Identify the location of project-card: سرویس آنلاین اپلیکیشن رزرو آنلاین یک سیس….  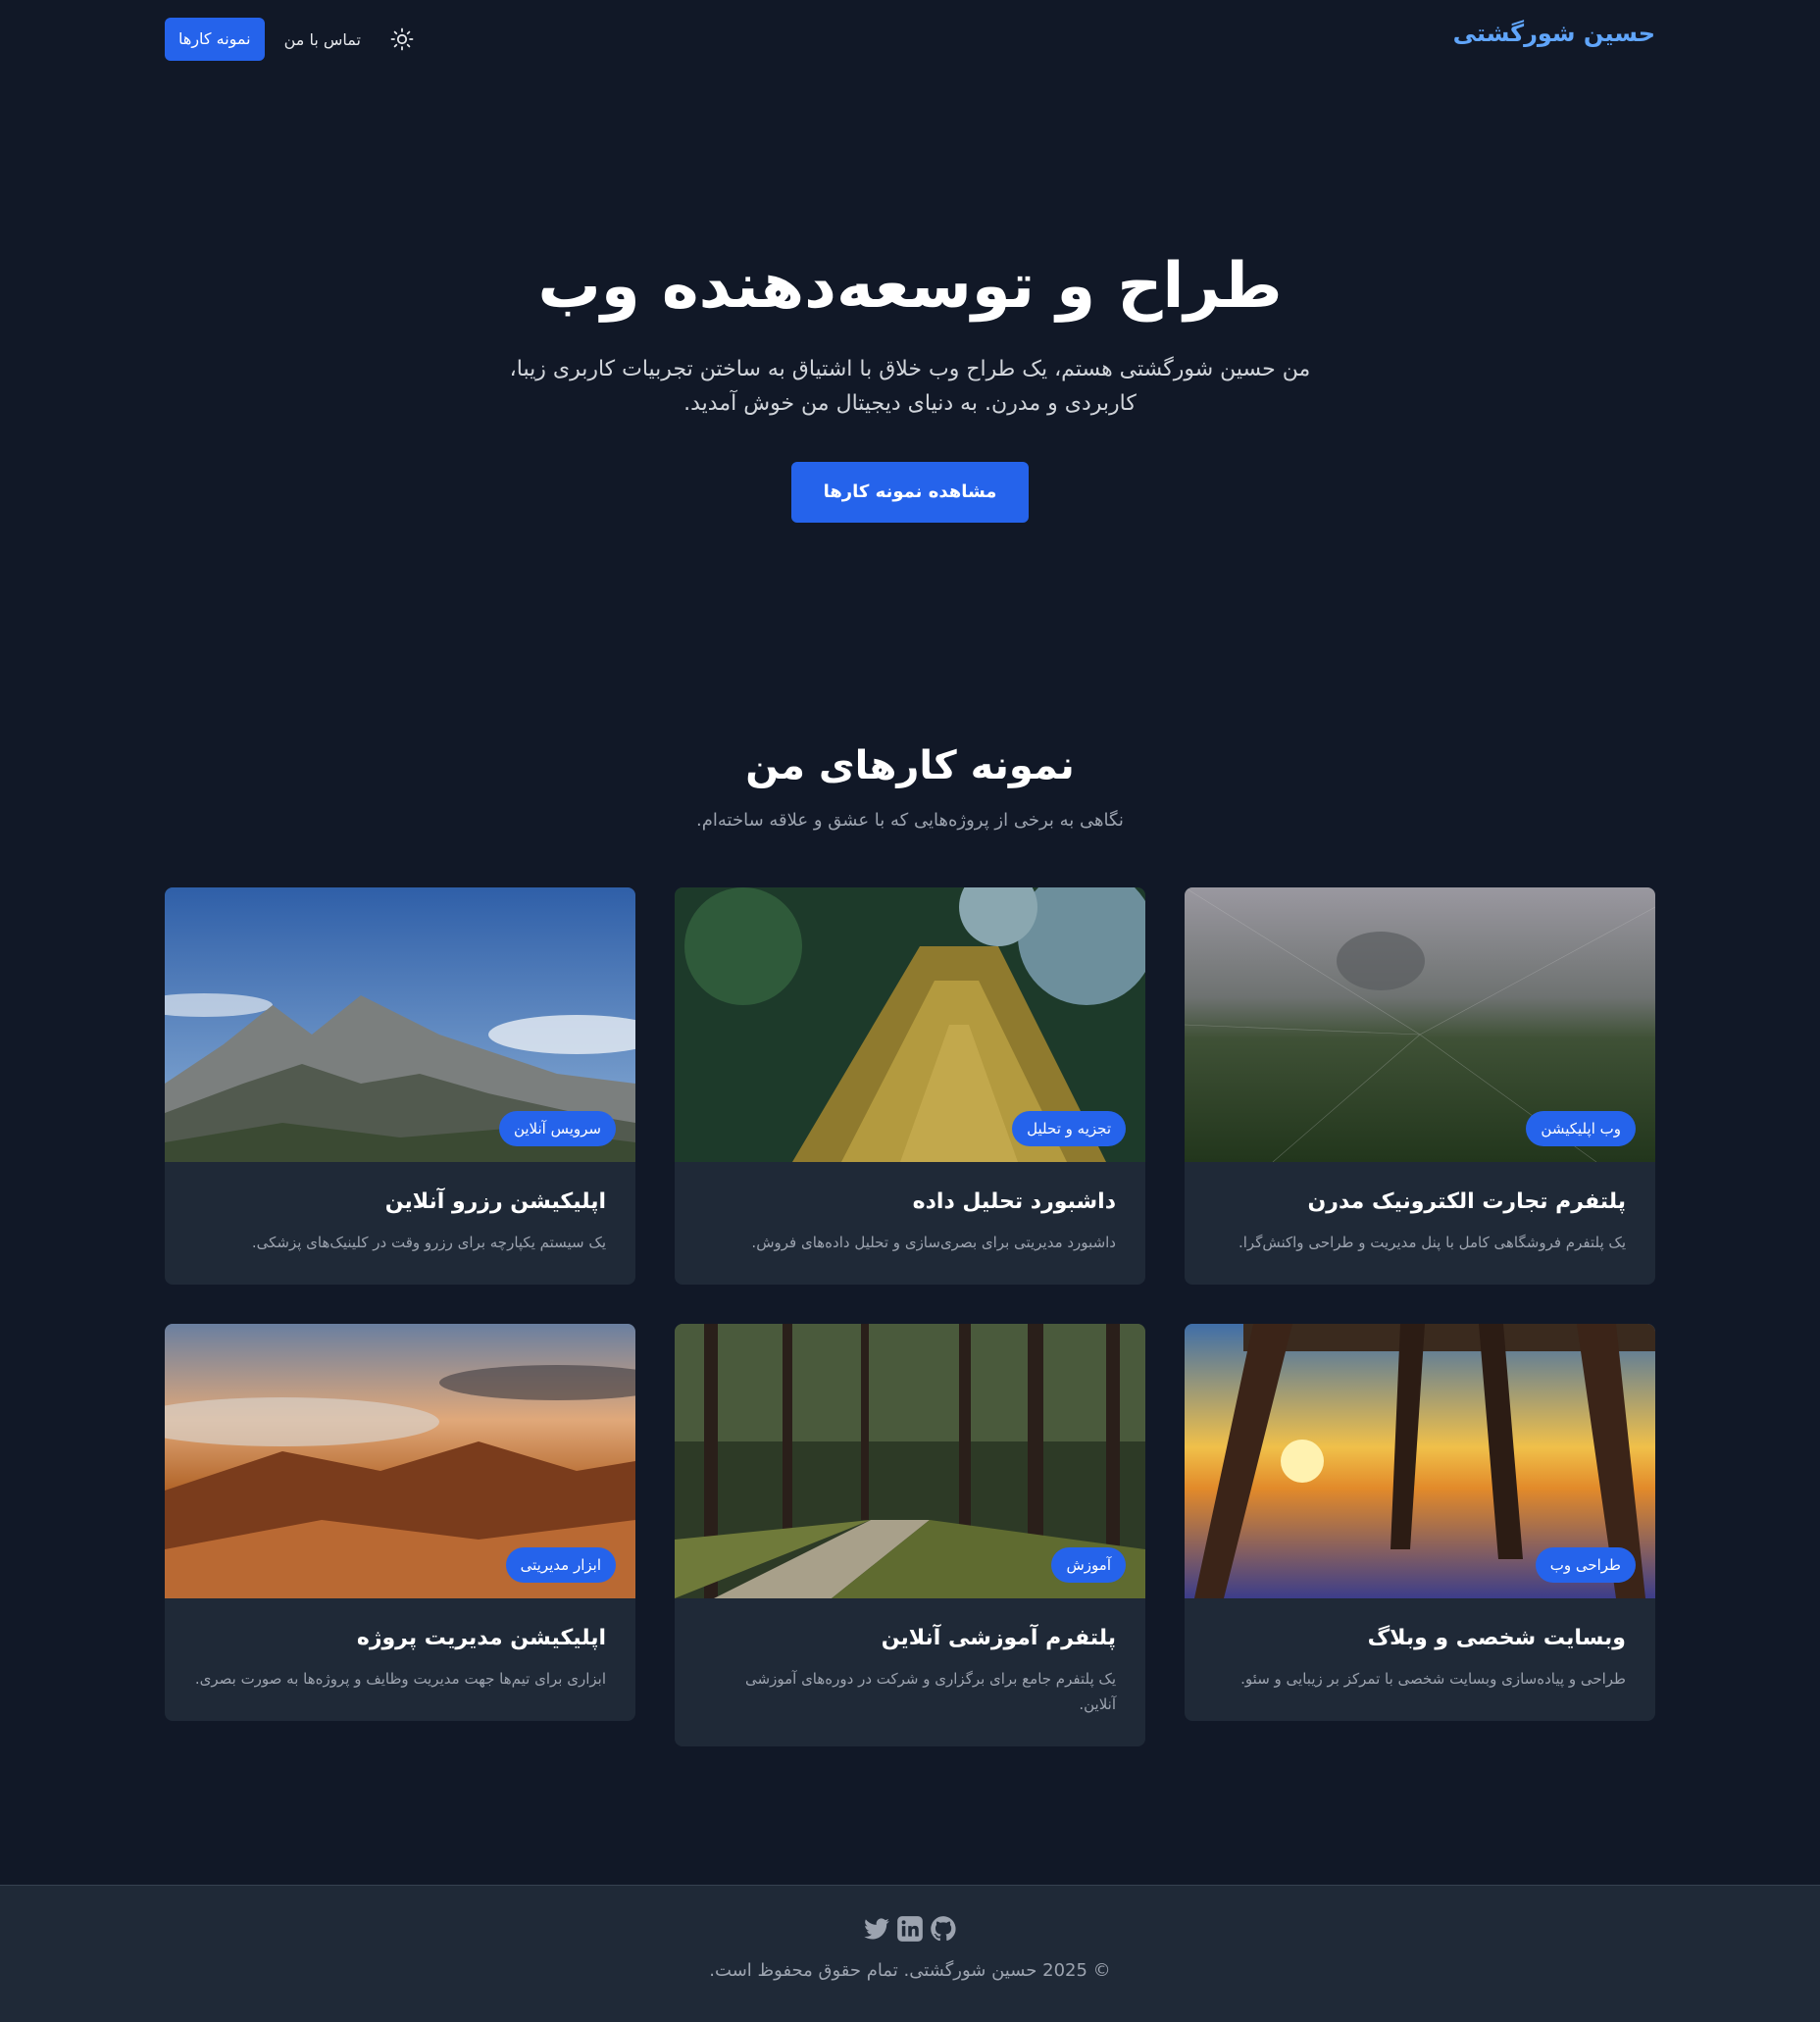
(400, 1086).